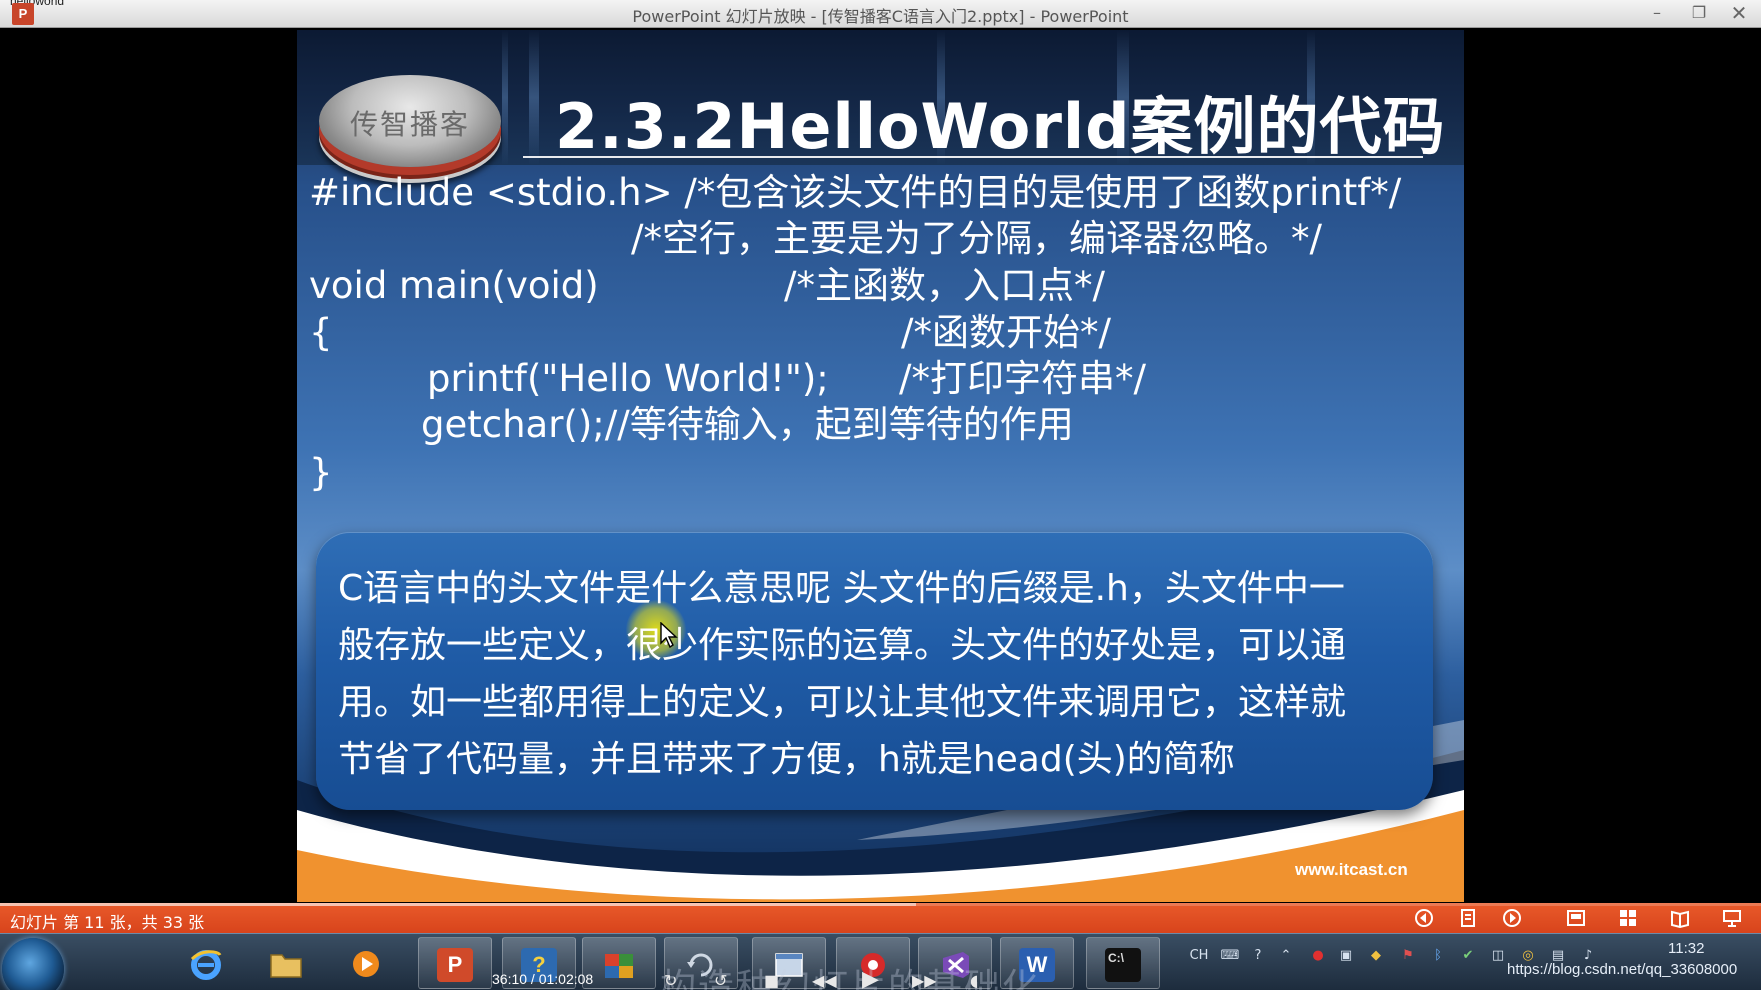 The width and height of the screenshot is (1761, 990). What do you see at coordinates (1346, 956) in the screenshot?
I see `tray-film-icon: ▣` at bounding box center [1346, 956].